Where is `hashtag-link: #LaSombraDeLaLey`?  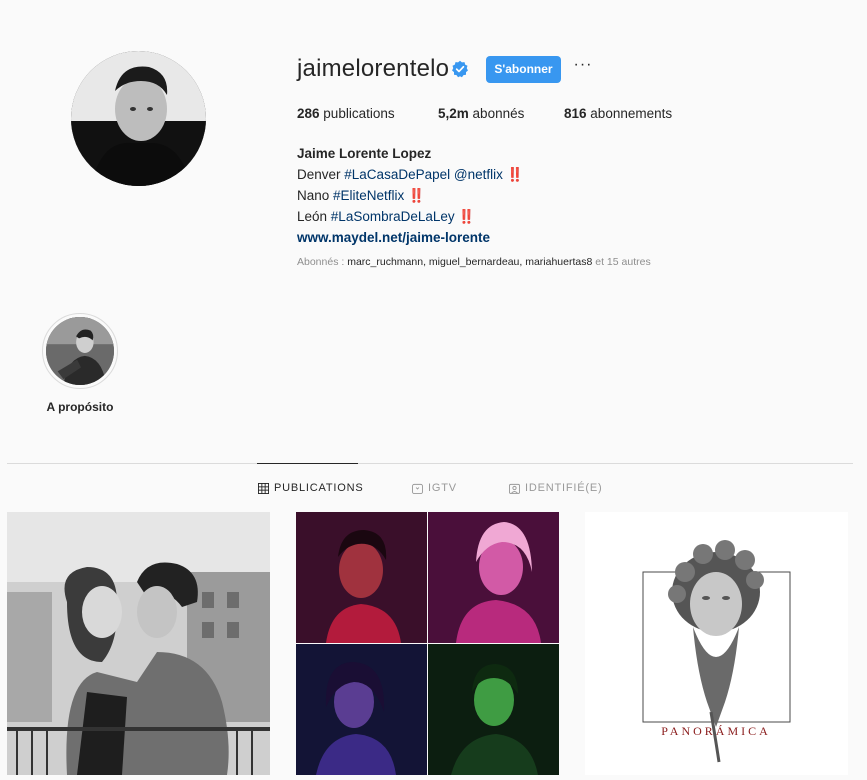 hashtag-link: #LaSombraDeLaLey is located at coordinates (393, 216).